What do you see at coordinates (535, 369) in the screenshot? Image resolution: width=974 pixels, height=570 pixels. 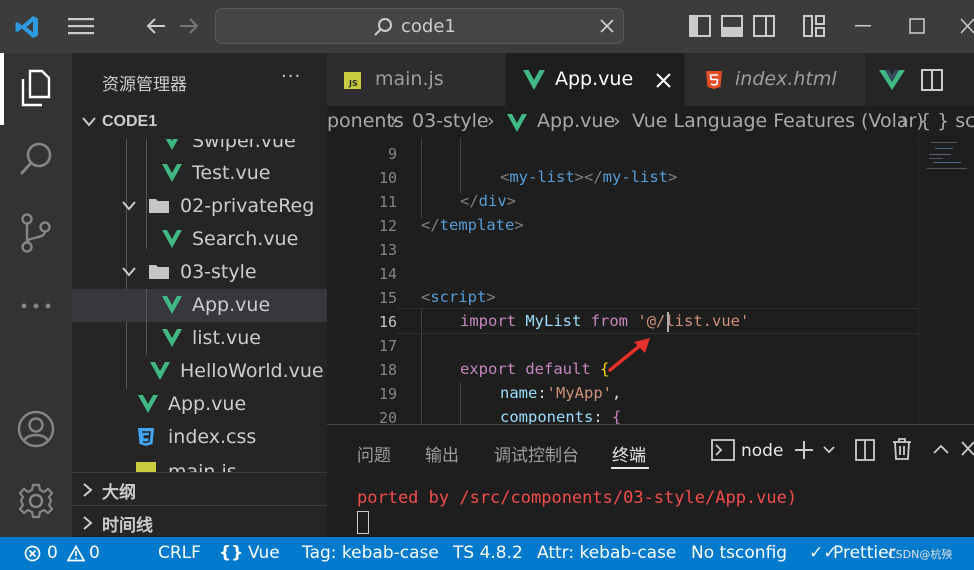 I see `code-line-18: export default {` at bounding box center [535, 369].